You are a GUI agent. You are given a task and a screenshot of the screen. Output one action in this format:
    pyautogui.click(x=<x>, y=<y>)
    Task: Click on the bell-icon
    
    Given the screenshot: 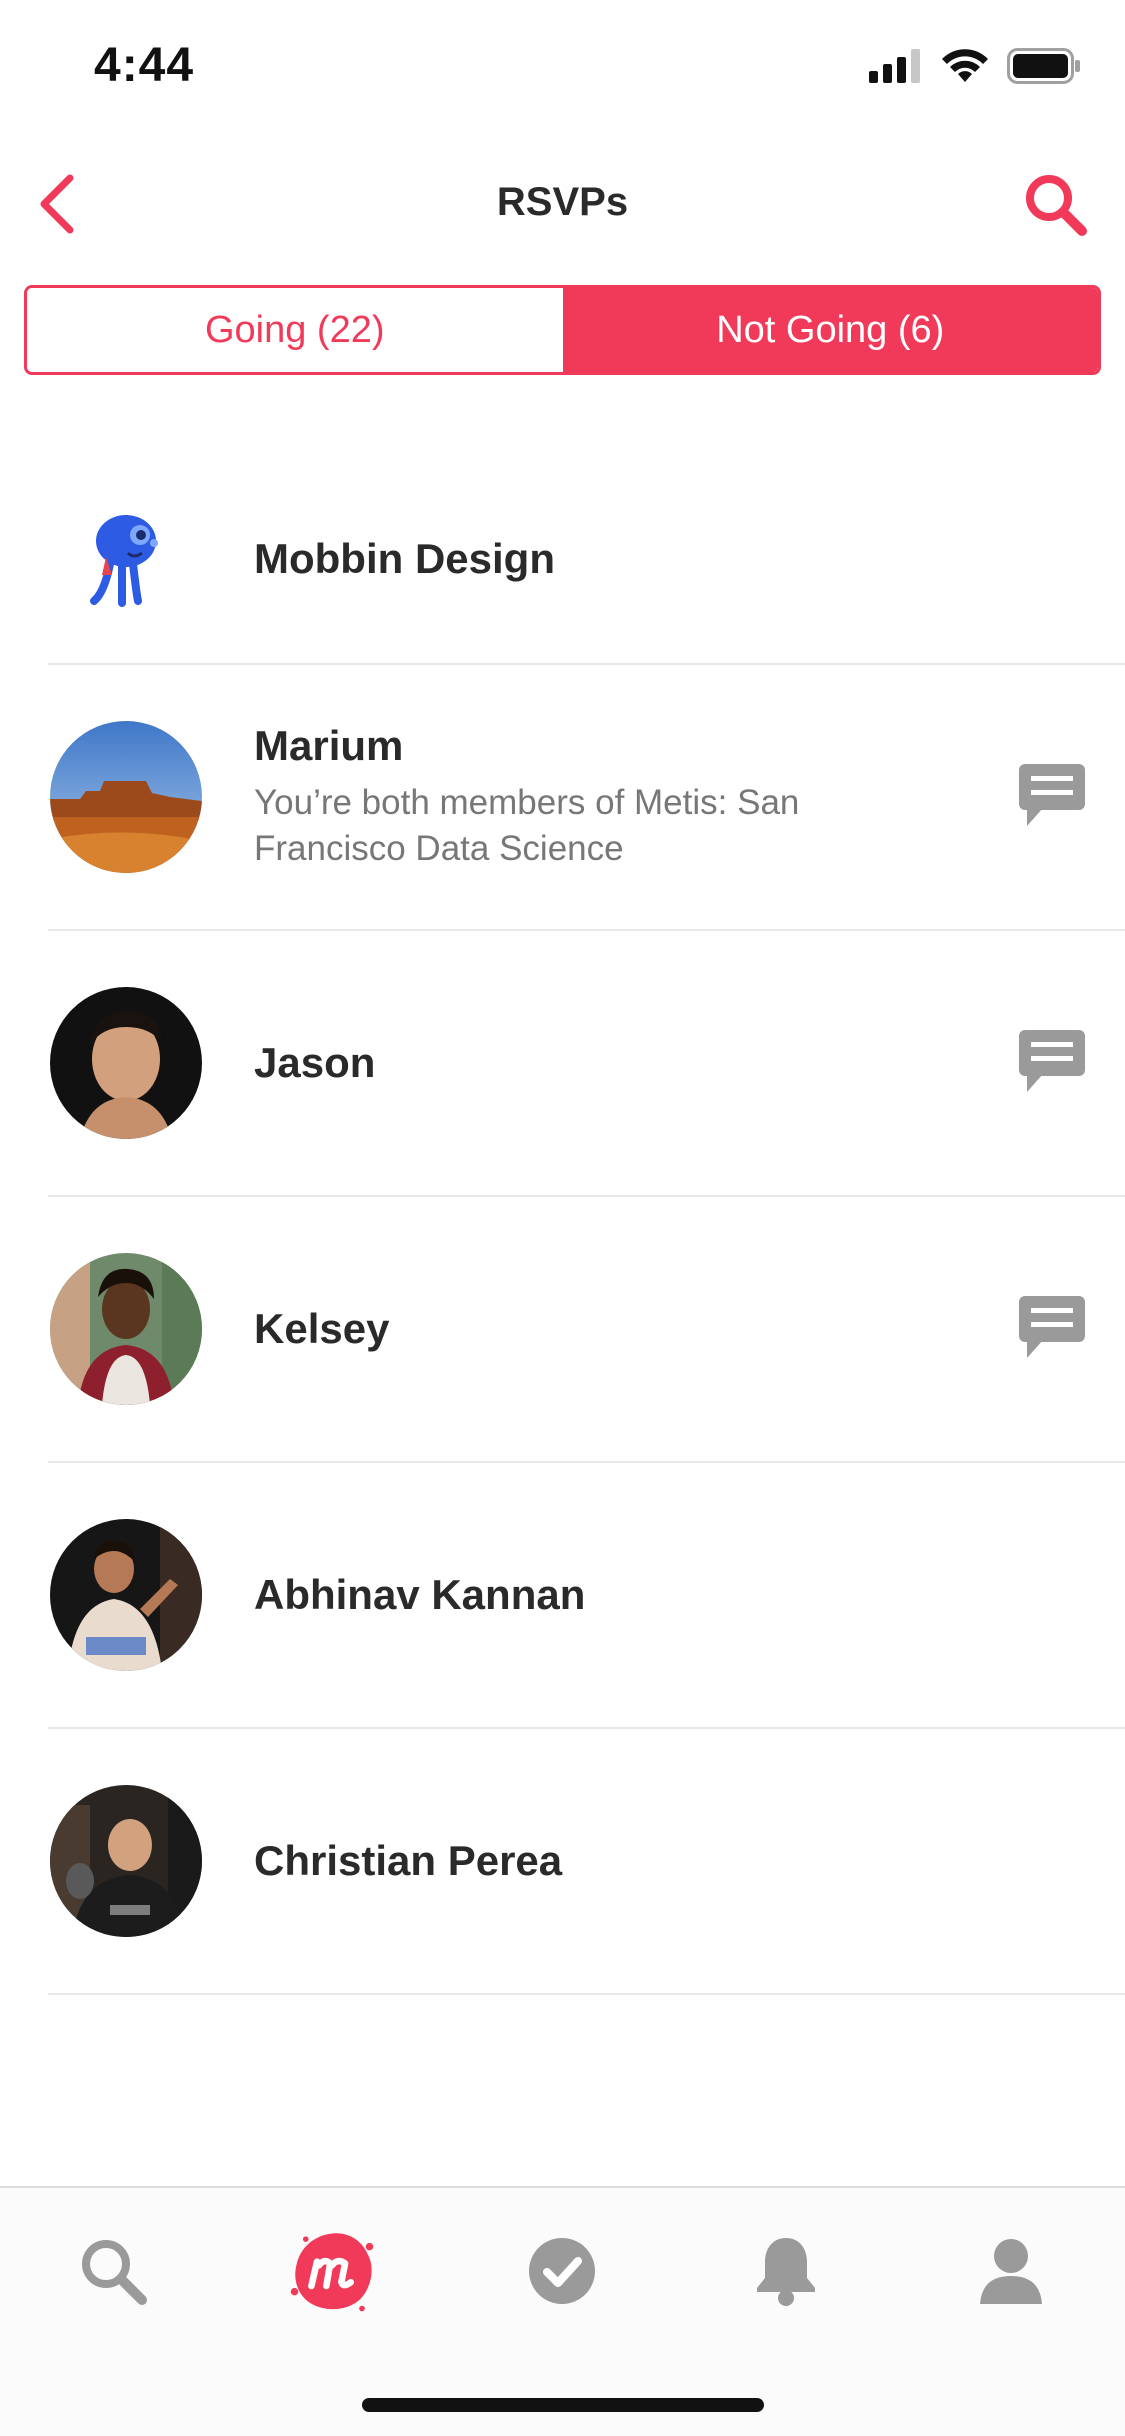 What is the action you would take?
    pyautogui.click(x=786, y=2272)
    